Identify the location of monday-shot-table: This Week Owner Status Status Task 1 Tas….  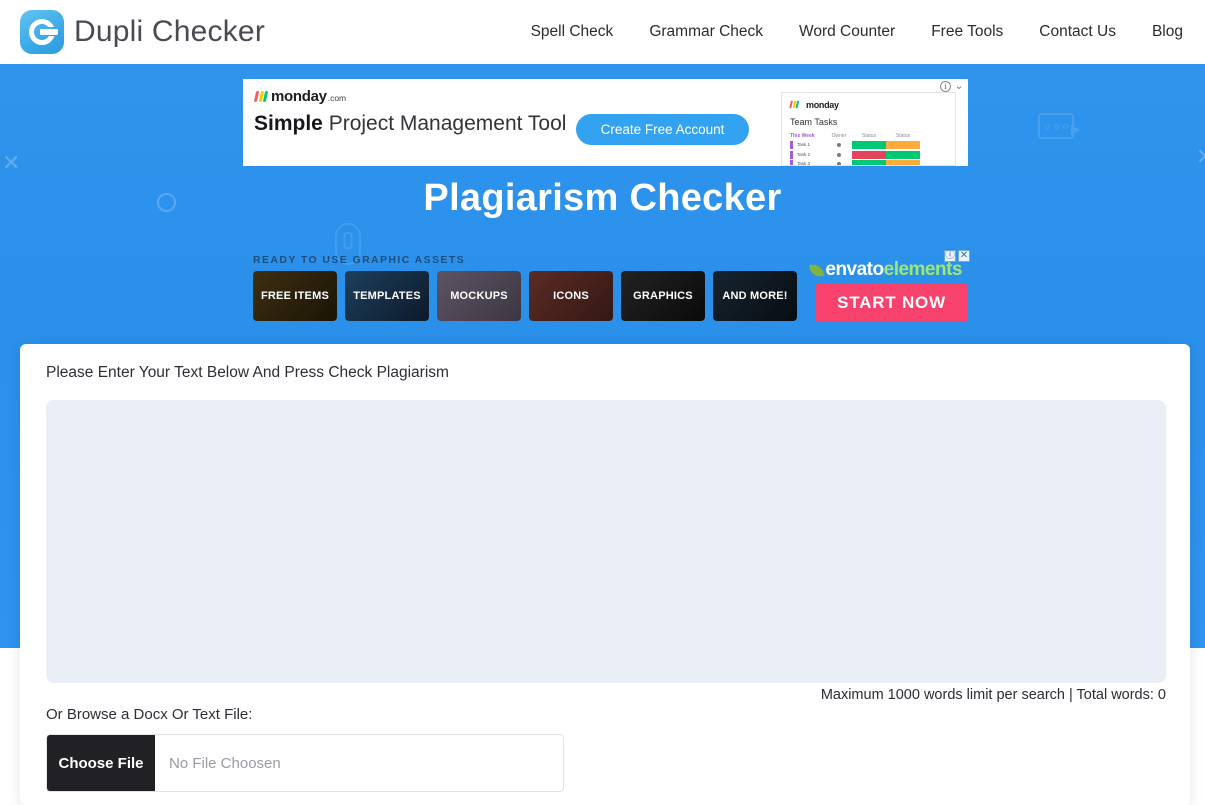
(870, 149).